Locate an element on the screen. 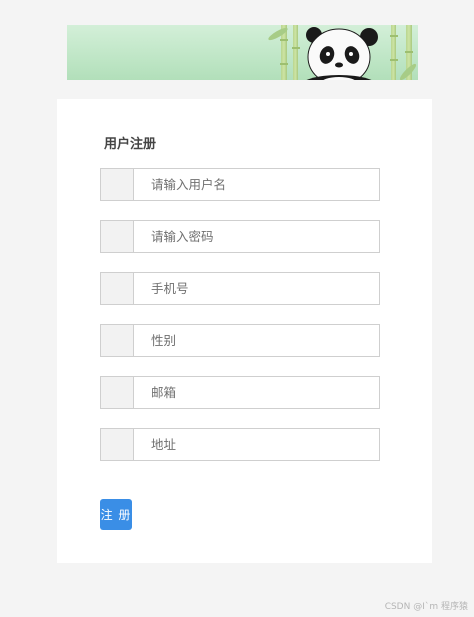  email-field is located at coordinates (240, 392).